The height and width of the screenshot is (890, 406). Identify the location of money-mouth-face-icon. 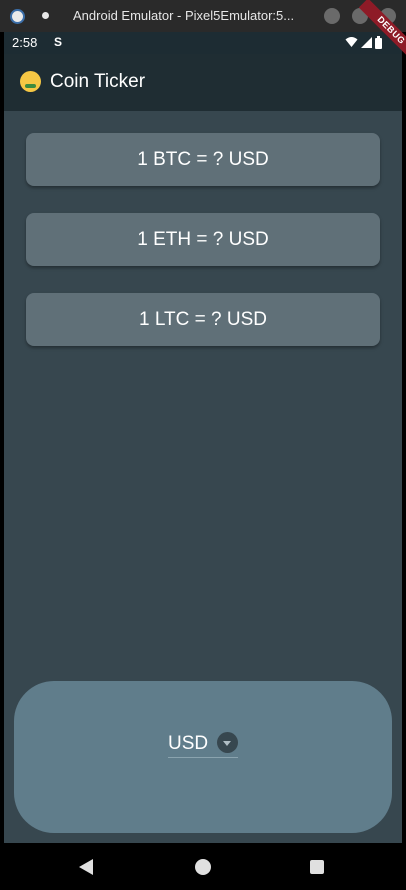
(30, 81).